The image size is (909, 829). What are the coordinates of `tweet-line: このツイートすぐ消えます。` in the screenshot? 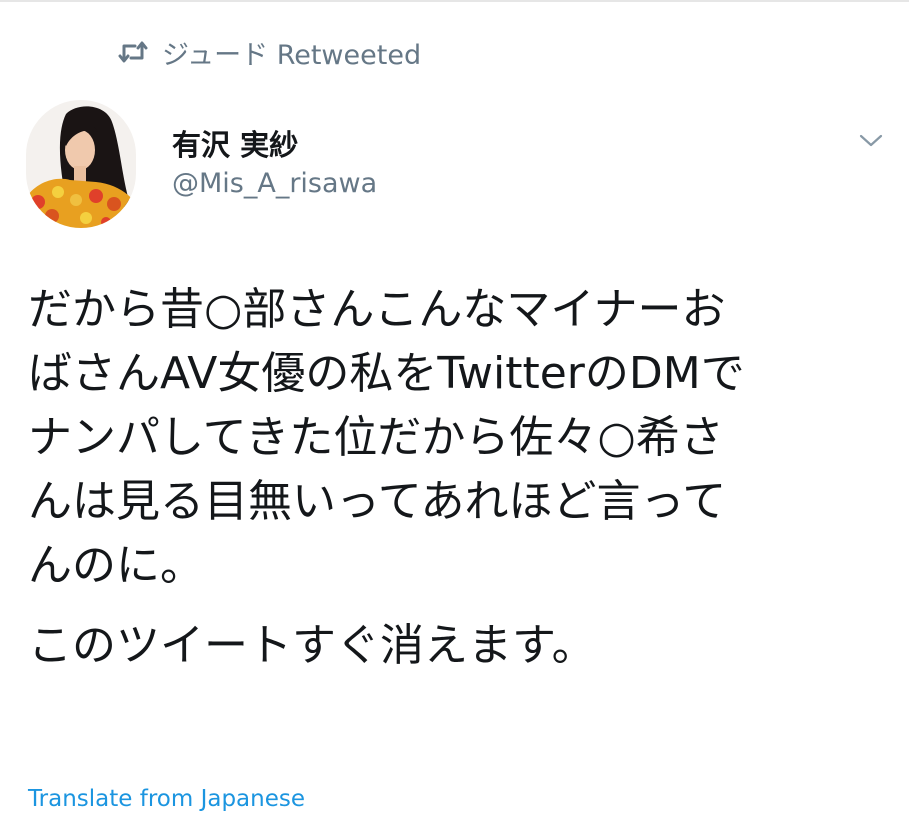 It's located at (312, 645).